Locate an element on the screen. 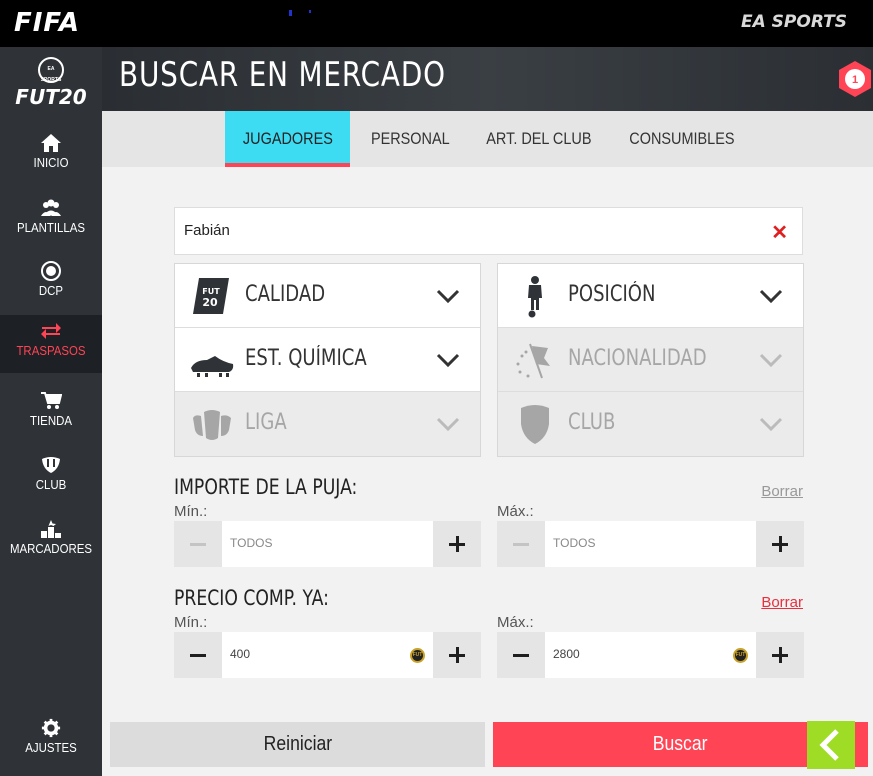 The height and width of the screenshot is (776, 873). badge-count: 1 is located at coordinates (855, 80).